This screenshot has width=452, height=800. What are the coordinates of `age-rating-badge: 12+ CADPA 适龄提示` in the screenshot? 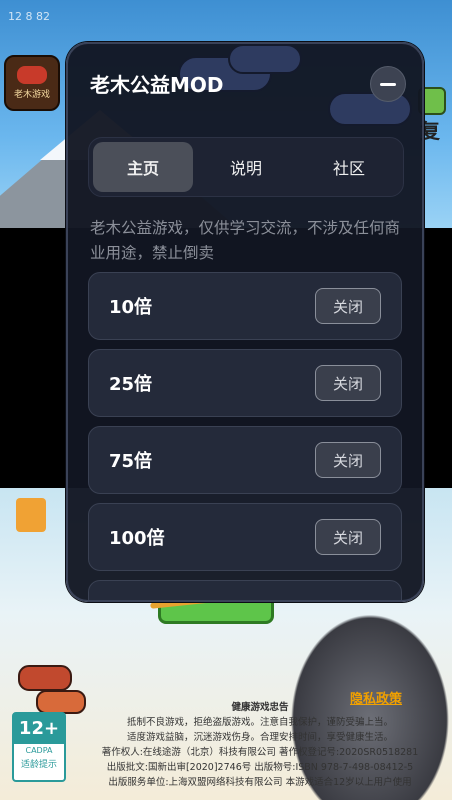 It's located at (39, 747).